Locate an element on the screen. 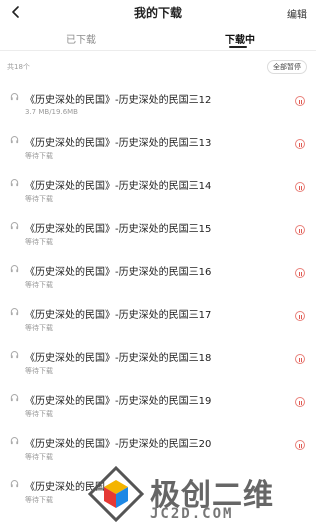 The image size is (320, 528). active-tab-indicator is located at coordinates (238, 47).